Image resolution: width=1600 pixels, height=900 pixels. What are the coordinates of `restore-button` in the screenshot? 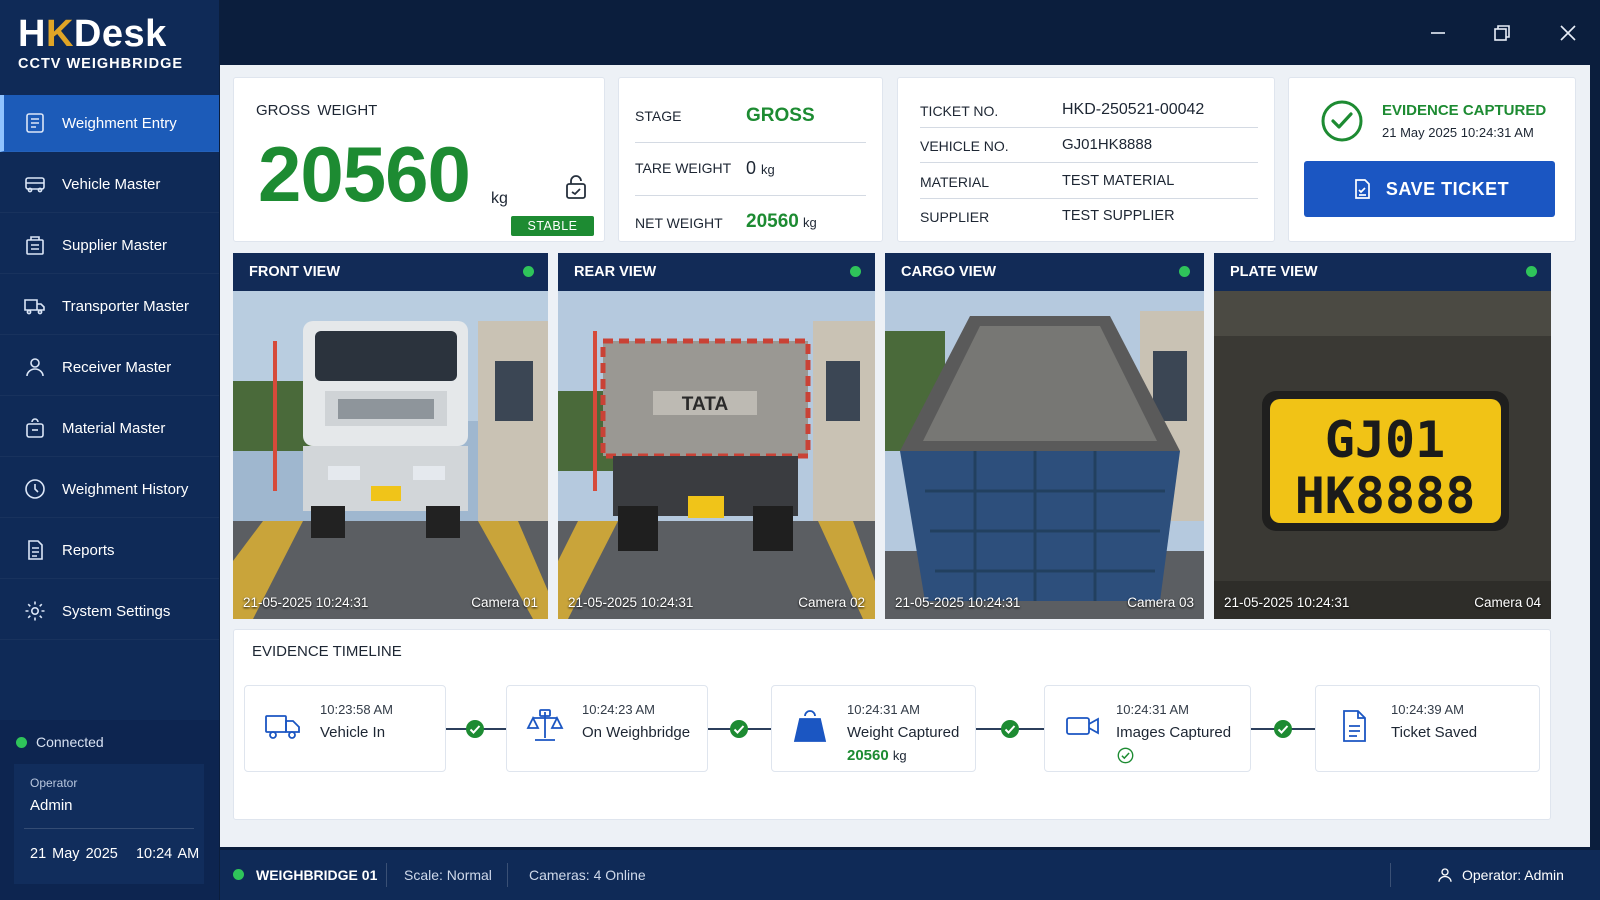 It's located at (1502, 33).